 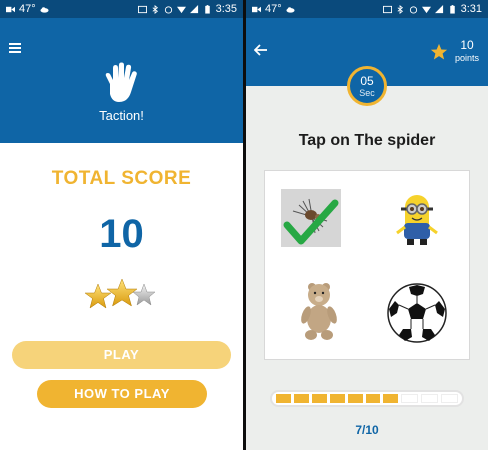 I want to click on timer-value: 05, so click(x=367, y=81).